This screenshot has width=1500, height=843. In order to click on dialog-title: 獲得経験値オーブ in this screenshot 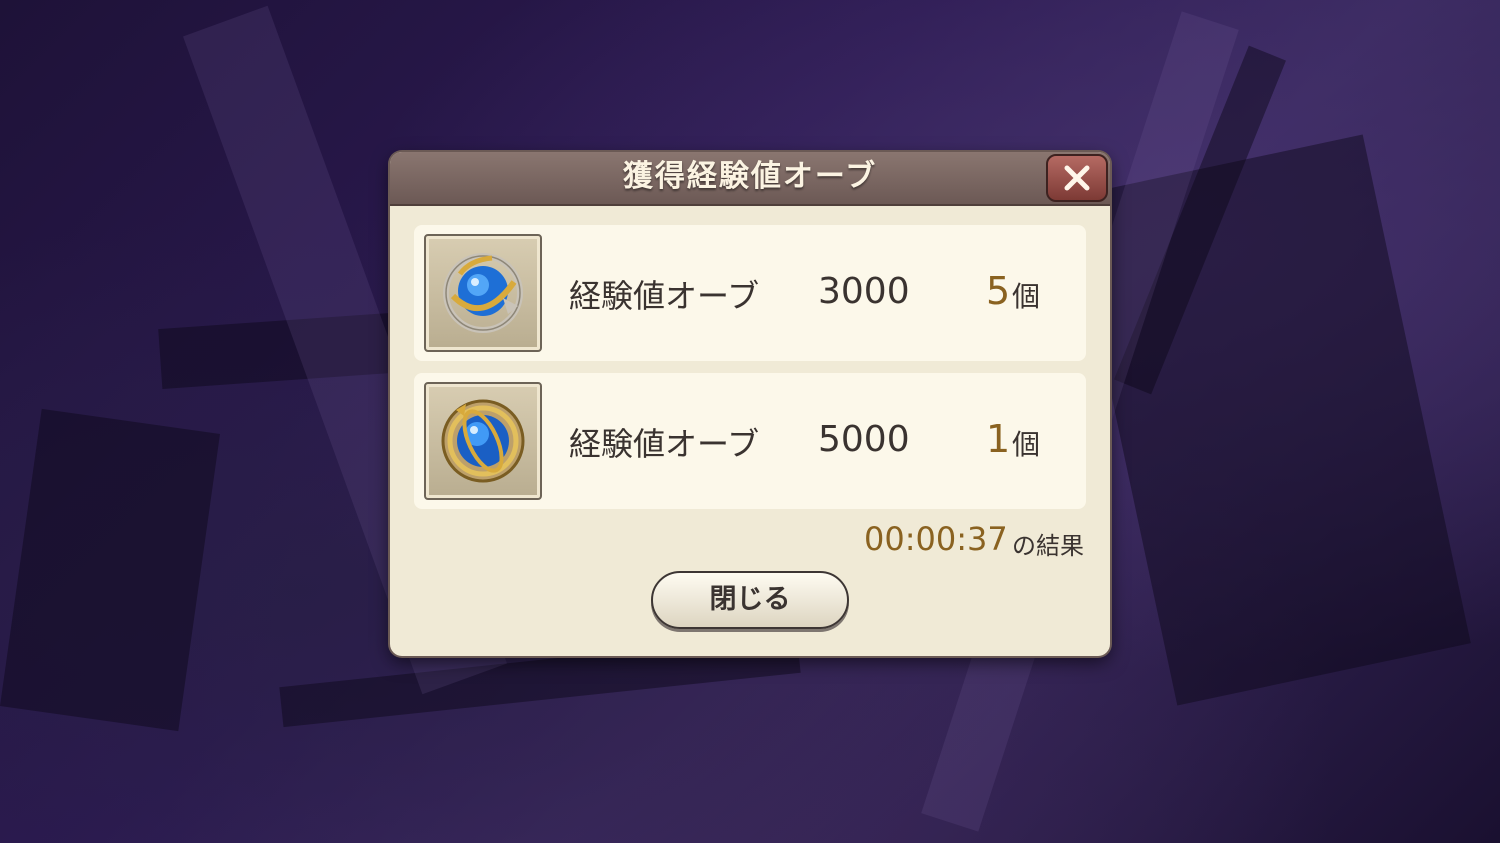, I will do `click(750, 176)`.